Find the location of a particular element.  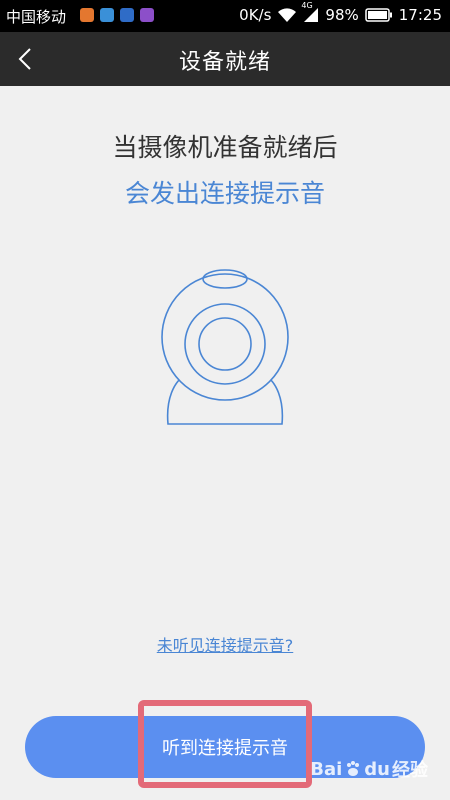

heard-tone-button-label: 听到连接提示音 is located at coordinates (225, 748).